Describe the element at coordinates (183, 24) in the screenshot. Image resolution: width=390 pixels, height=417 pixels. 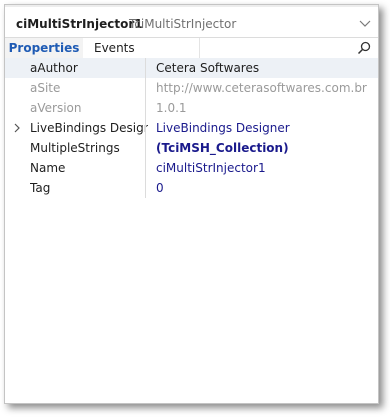
I see `object-class: TciMultiStrInjector` at that location.